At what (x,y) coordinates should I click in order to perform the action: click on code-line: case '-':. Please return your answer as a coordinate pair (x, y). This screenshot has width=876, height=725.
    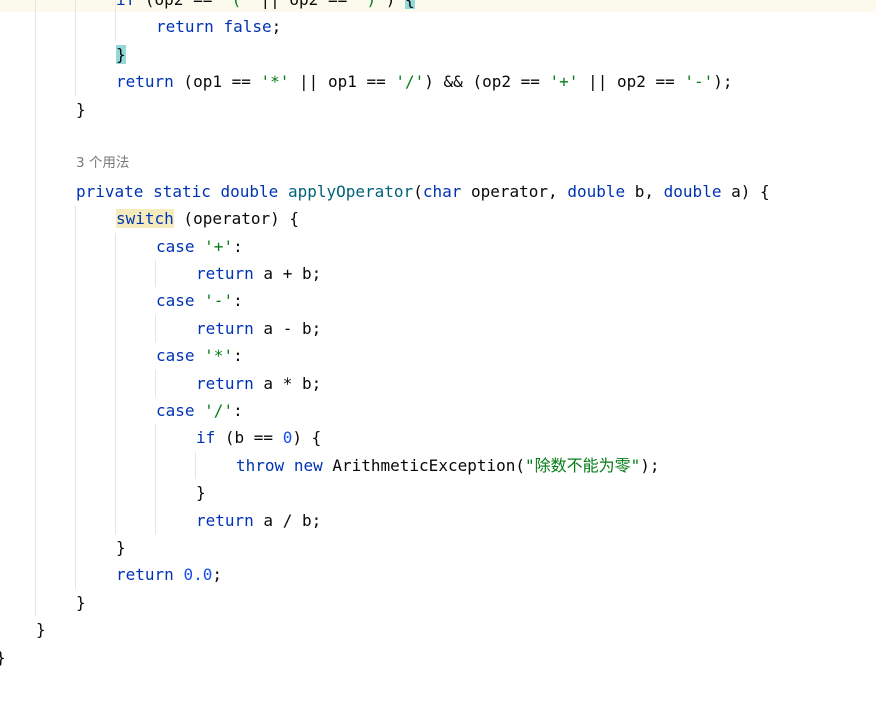
    Looking at the image, I should click on (199, 300).